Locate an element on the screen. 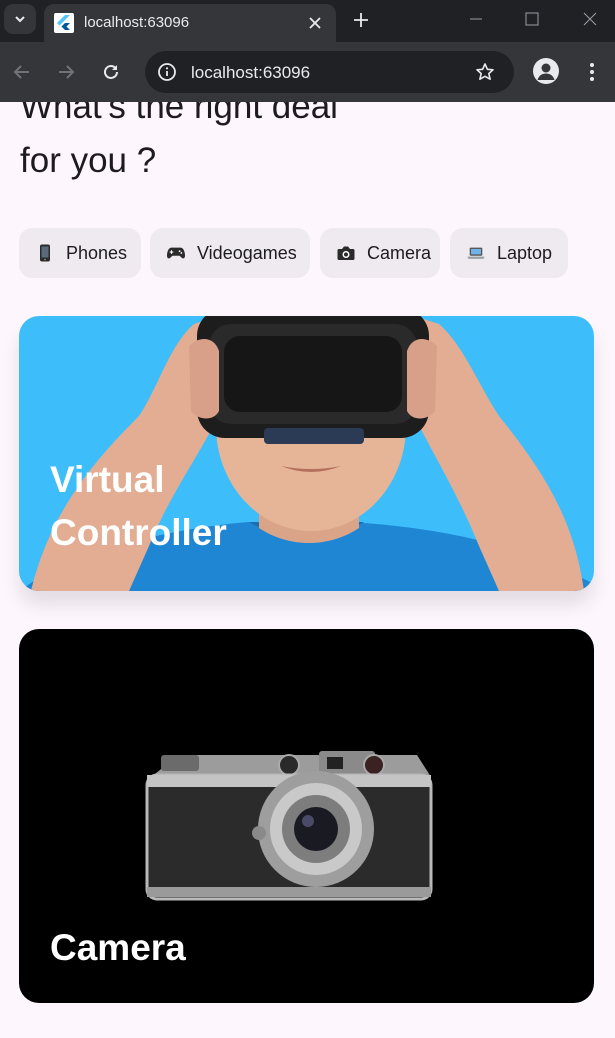 The height and width of the screenshot is (1038, 615). chevron-down-icon is located at coordinates (20, 19).